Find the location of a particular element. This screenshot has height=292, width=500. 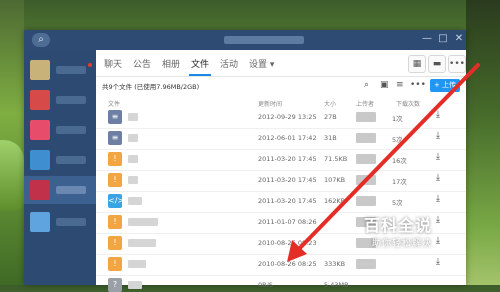

watermark-subtitle: 助你轻松解决 is located at coordinates (402, 244).